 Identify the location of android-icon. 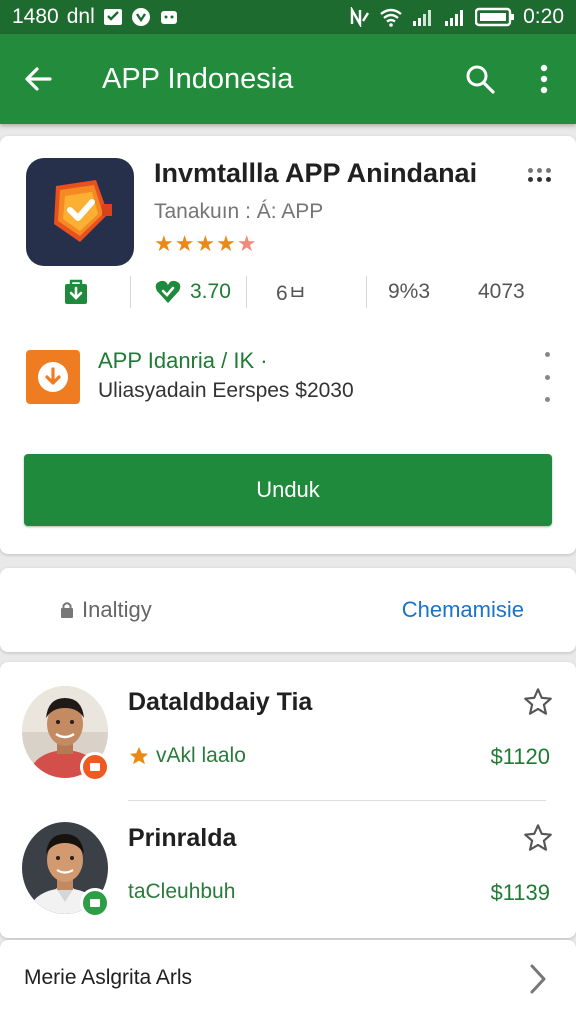
(169, 17).